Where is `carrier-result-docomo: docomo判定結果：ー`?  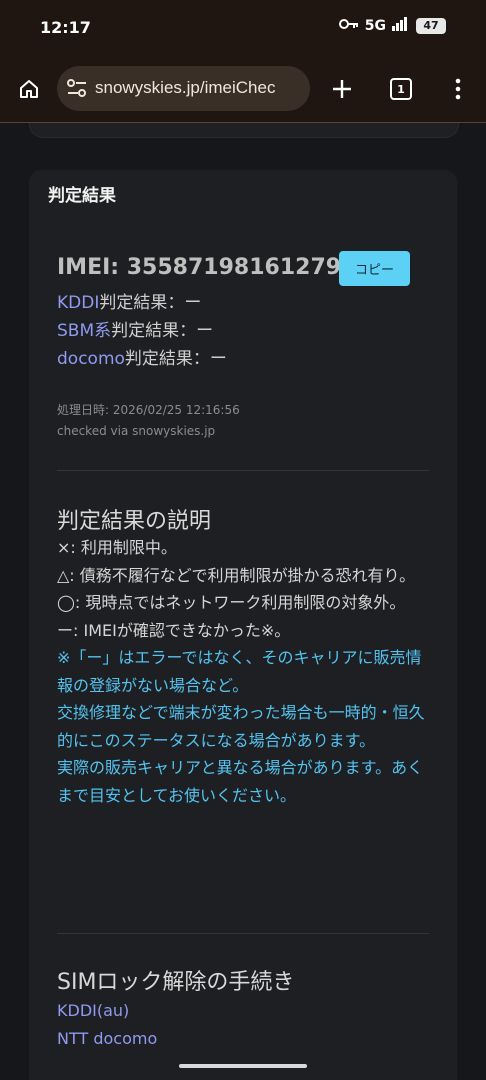 carrier-result-docomo: docomo判定結果：ー is located at coordinates (142, 356).